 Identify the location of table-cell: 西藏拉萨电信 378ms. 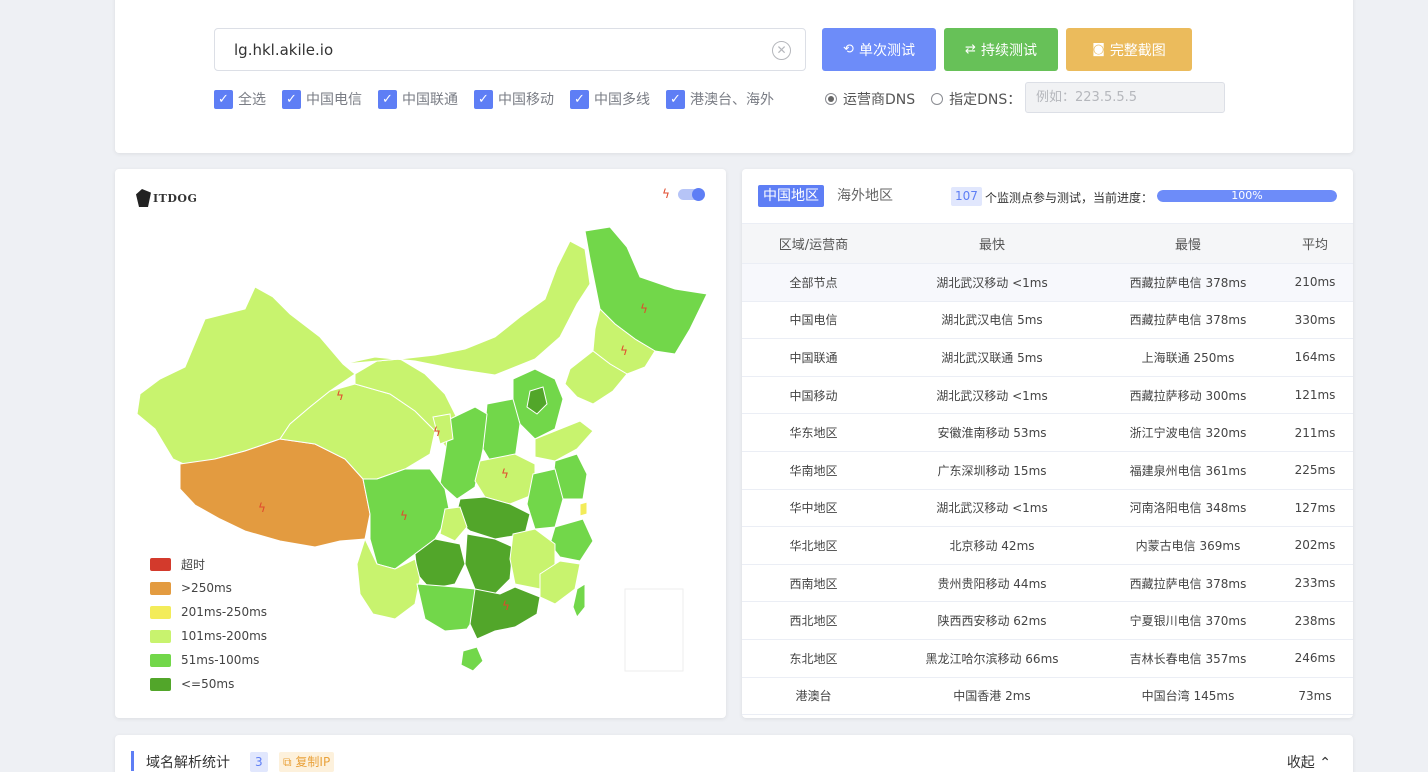
(1188, 583).